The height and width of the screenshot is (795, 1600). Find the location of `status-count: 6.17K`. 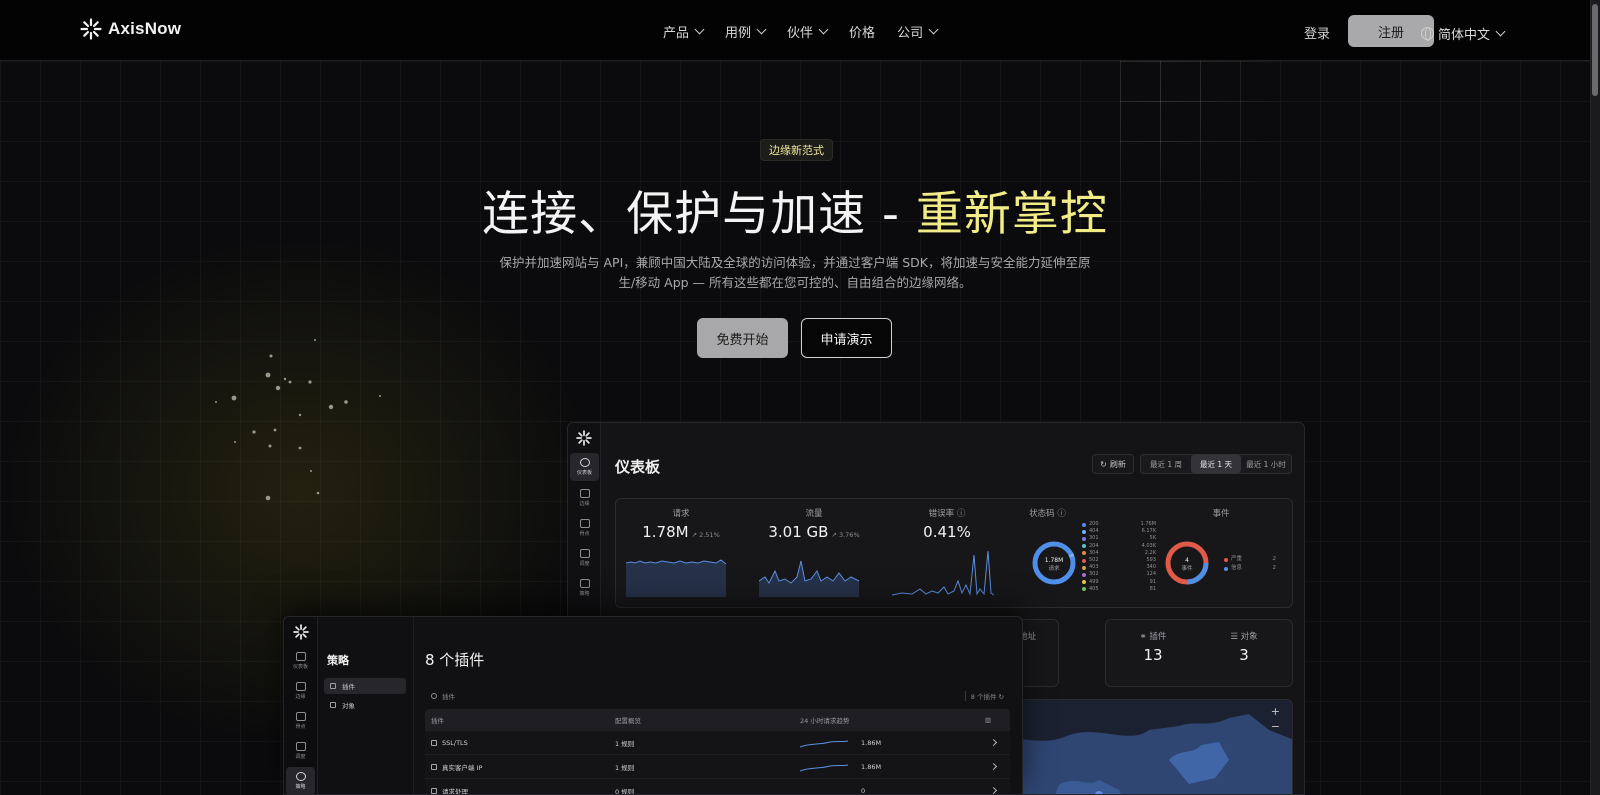

status-count: 6.17K is located at coordinates (1148, 531).